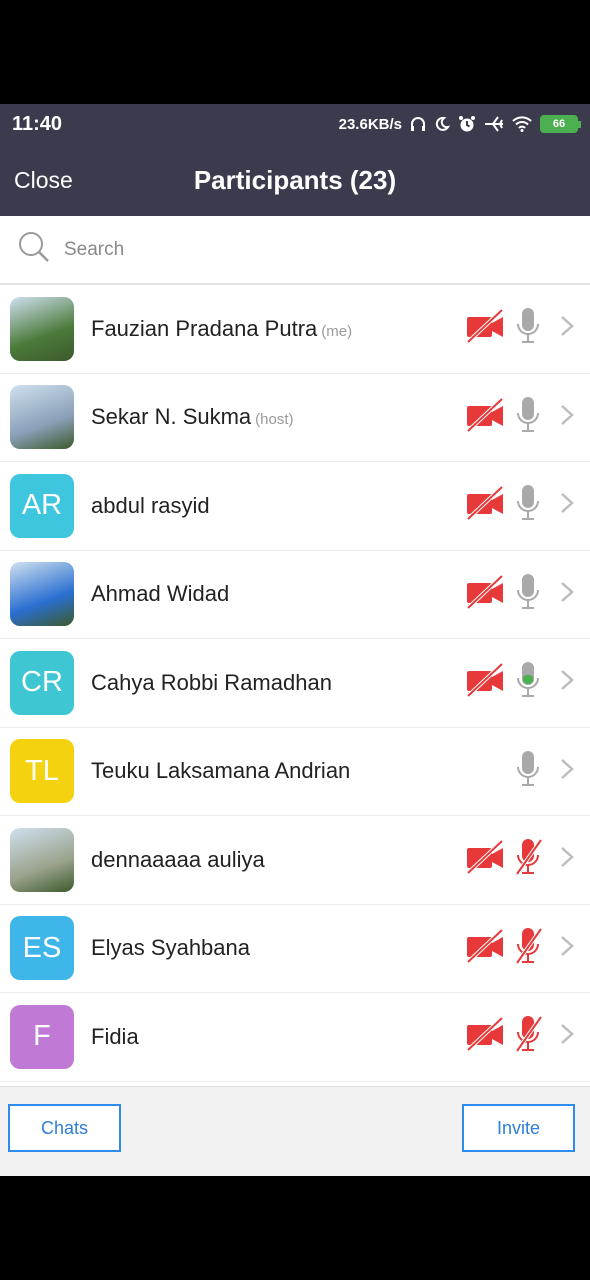 The image size is (590, 1280). I want to click on participant-row: Ahmad Widad, so click(295, 595).